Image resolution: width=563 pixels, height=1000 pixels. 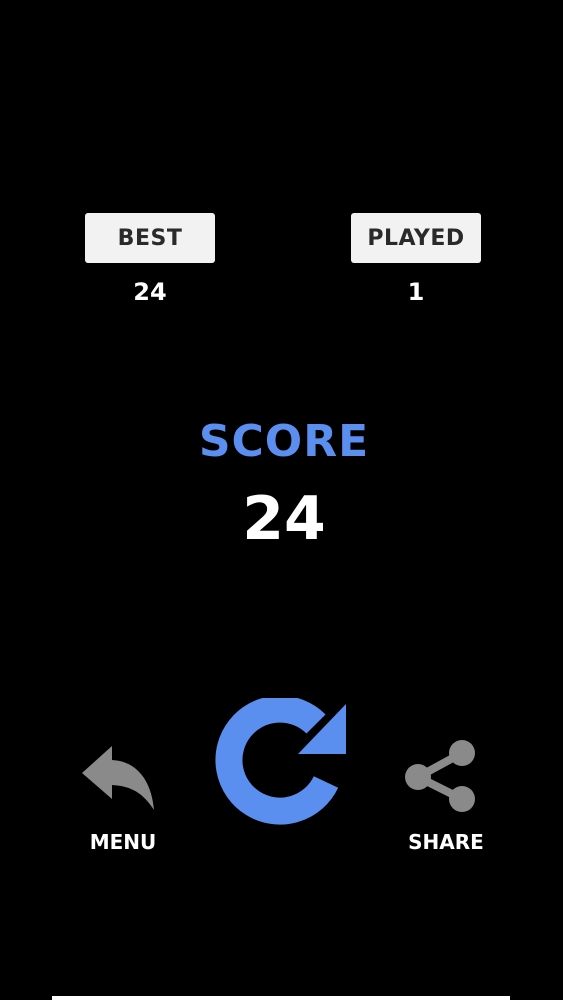 I want to click on played-label: PLAYED, so click(x=416, y=238).